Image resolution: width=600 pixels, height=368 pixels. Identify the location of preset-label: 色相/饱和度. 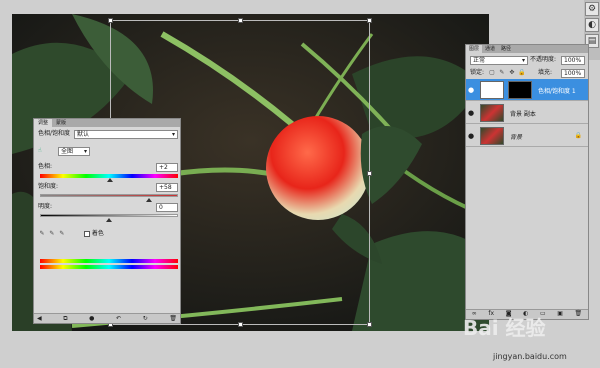
(54, 133).